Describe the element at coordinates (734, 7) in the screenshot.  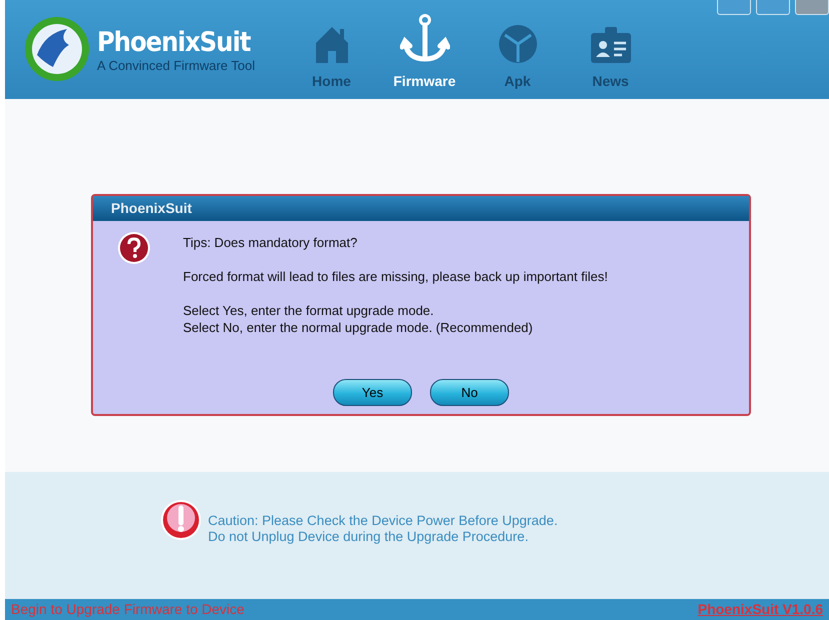
I see `minimize-window-button` at that location.